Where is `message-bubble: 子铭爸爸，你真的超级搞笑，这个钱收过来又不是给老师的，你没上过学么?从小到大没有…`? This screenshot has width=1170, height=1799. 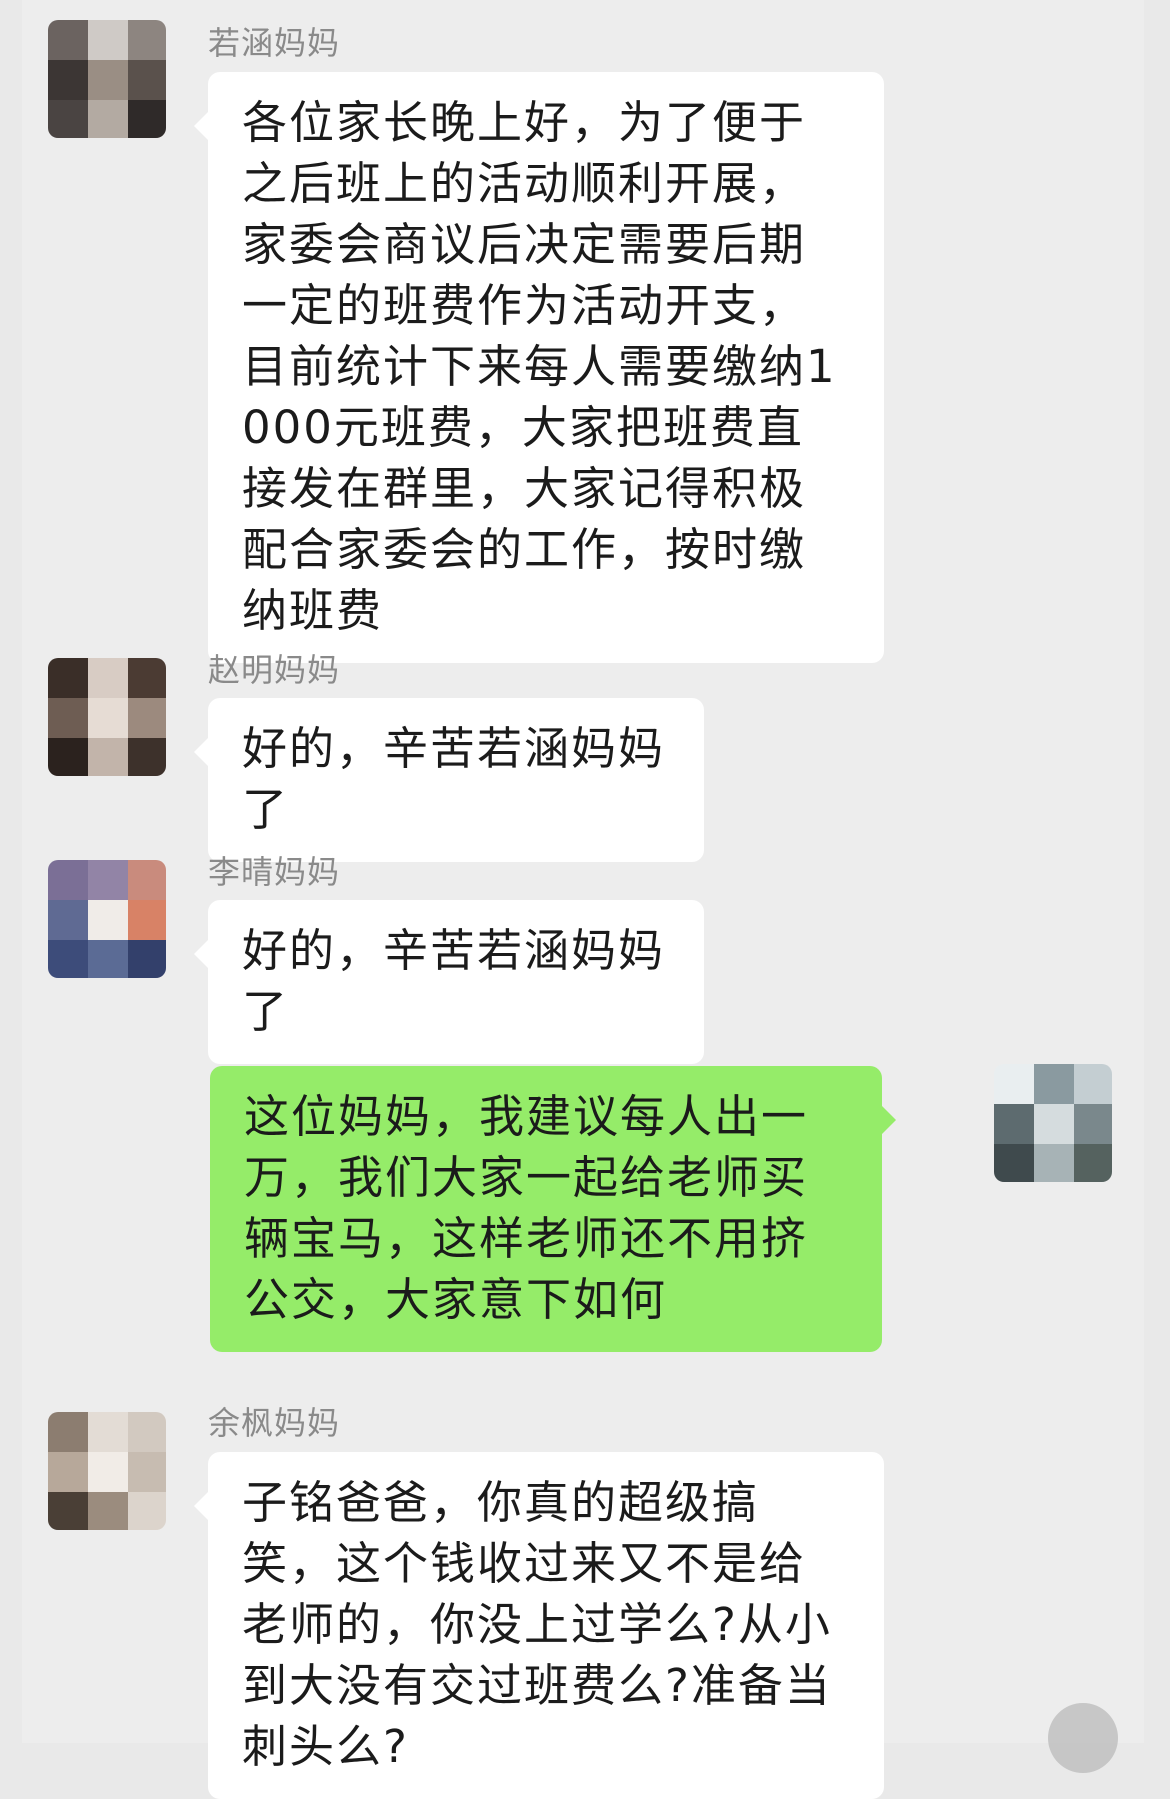 message-bubble: 子铭爸爸，你真的超级搞笑，这个钱收过来又不是给老师的，你没上过学么?从小到大没有… is located at coordinates (539, 1625).